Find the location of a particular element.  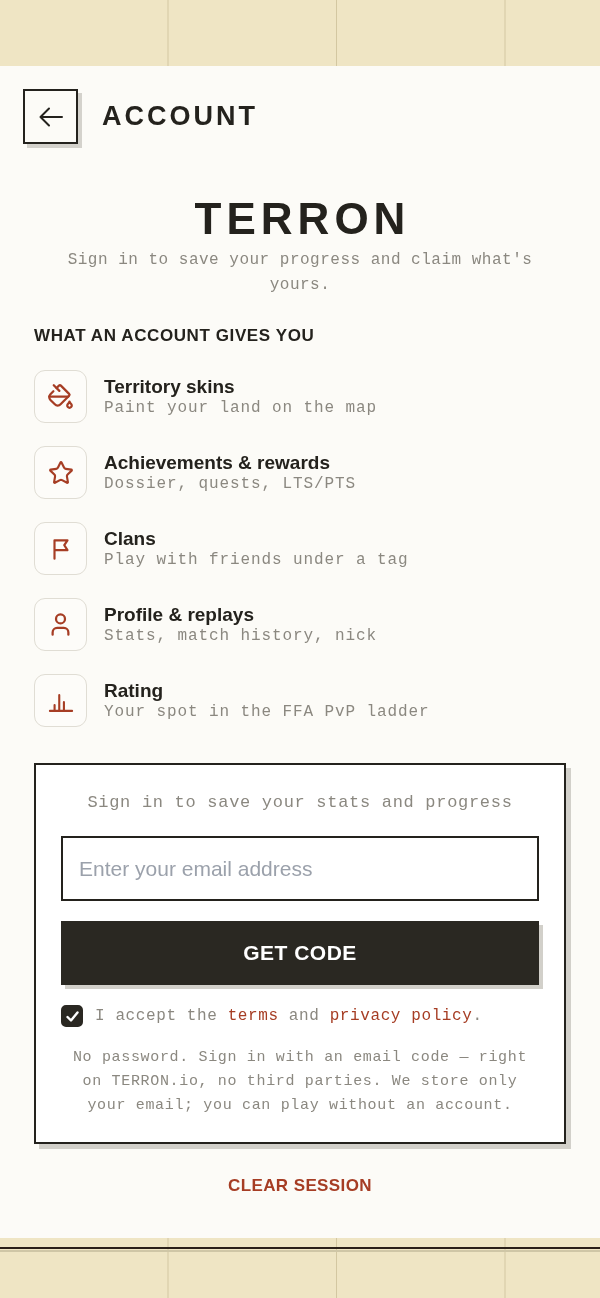

benefit-title: Achievements & rewards is located at coordinates (217, 462).